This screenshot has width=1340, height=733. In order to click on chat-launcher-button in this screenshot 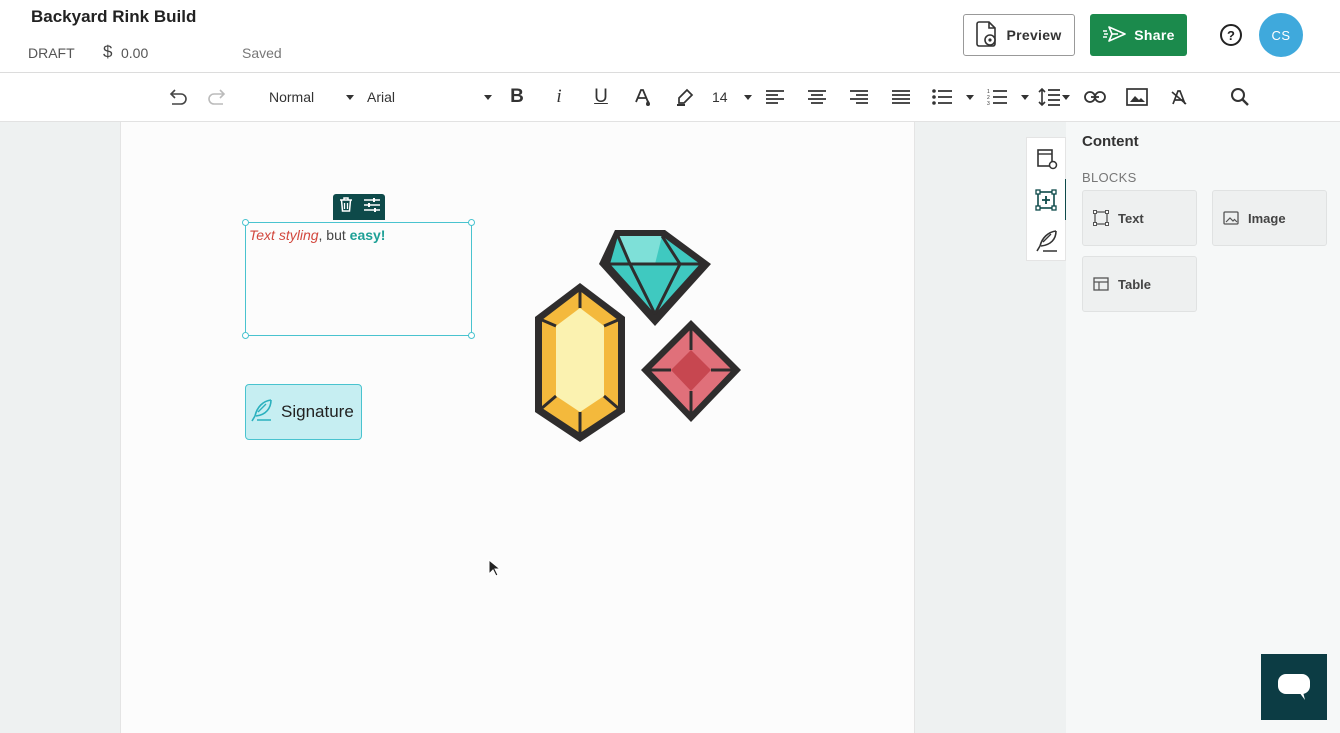, I will do `click(1294, 687)`.